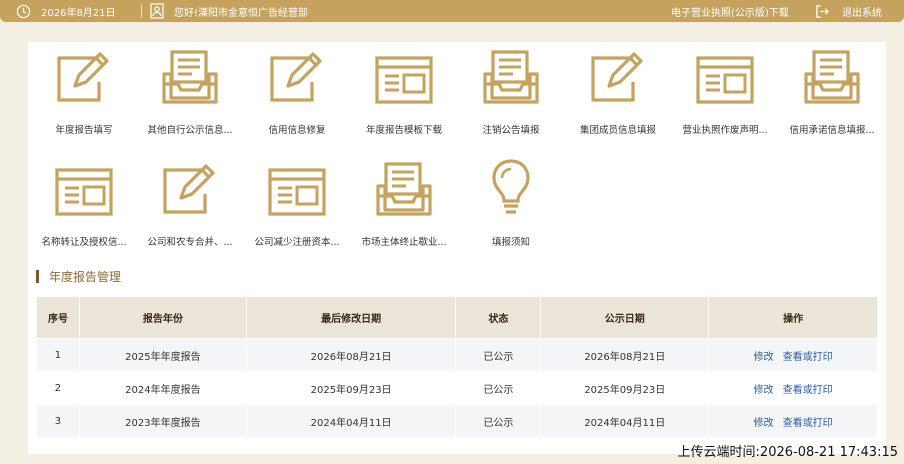 Image resolution: width=904 pixels, height=464 pixels. I want to click on logout-icon, so click(822, 11).